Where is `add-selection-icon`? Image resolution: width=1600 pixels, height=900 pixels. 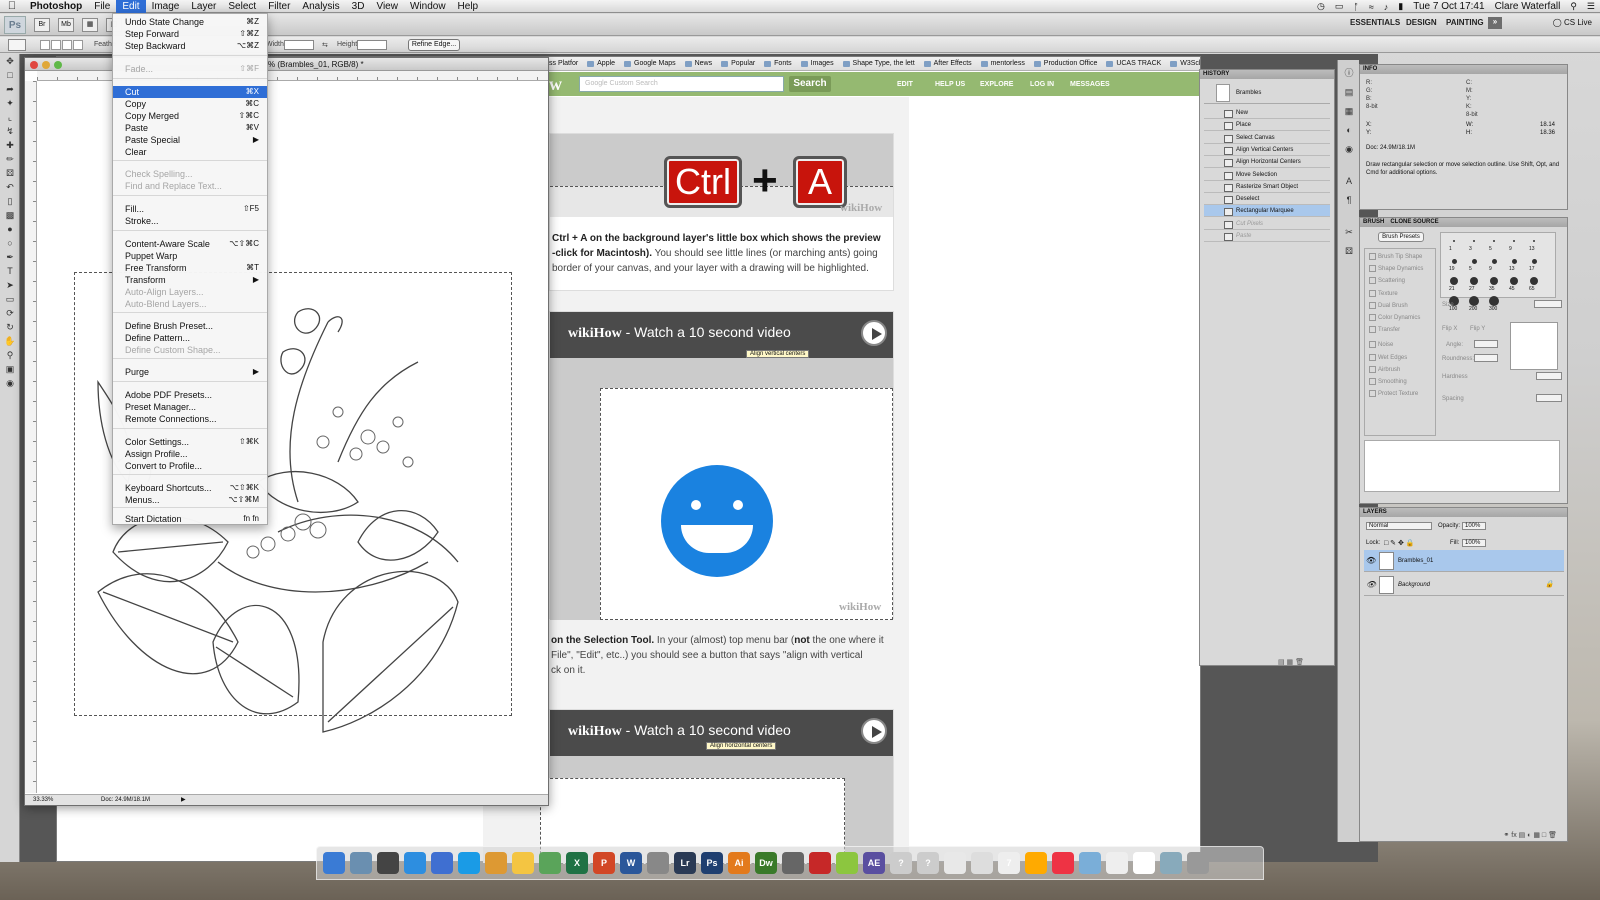 add-selection-icon is located at coordinates (56, 45).